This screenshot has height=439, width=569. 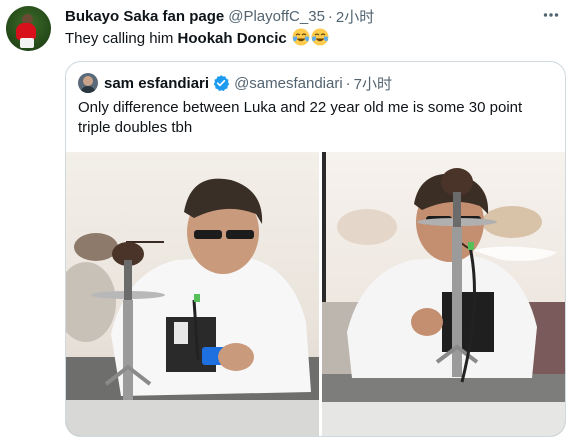 I want to click on quoted-tweet-time: 7小时, so click(x=373, y=83).